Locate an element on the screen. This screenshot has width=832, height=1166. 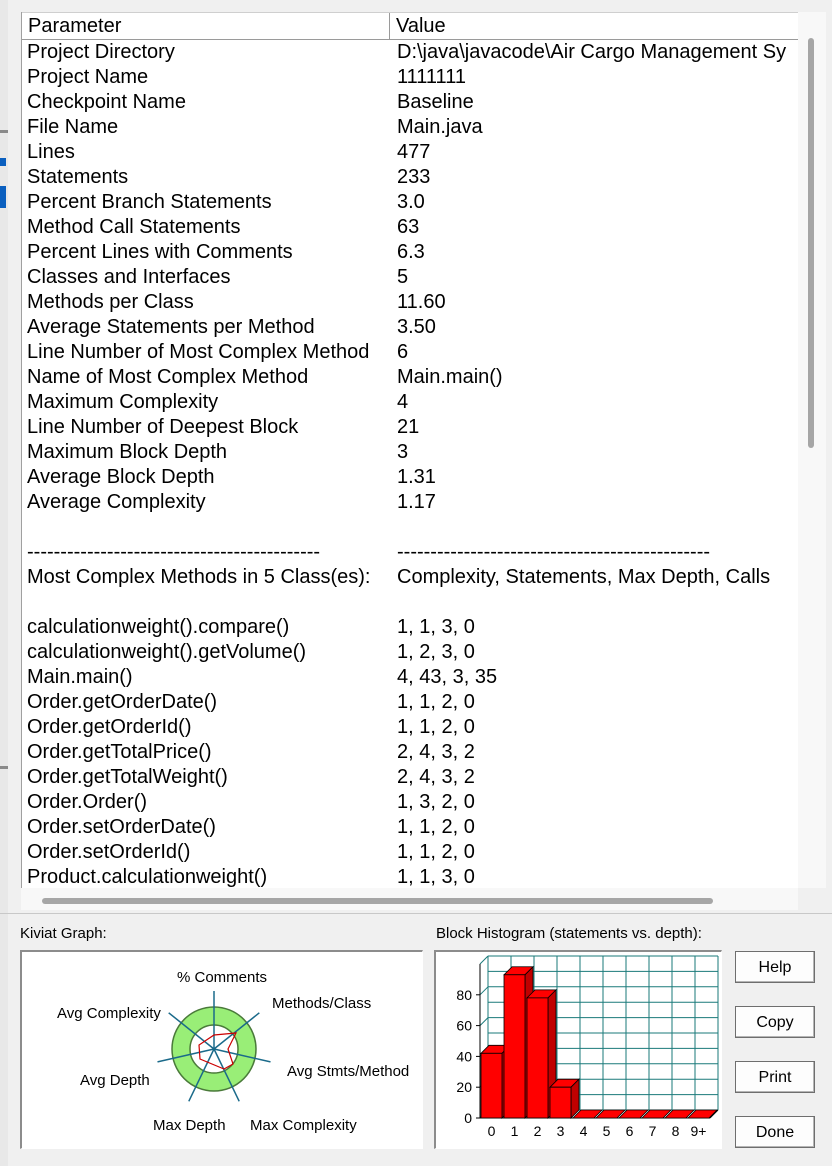
parameter-cell: Checkpoint Name is located at coordinates (106, 102).